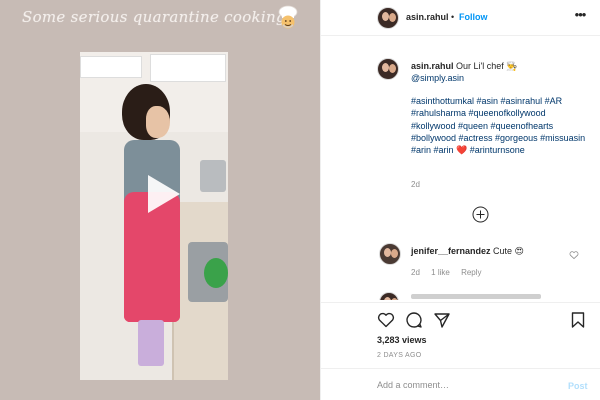  I want to click on heart-icon, so click(386, 320).